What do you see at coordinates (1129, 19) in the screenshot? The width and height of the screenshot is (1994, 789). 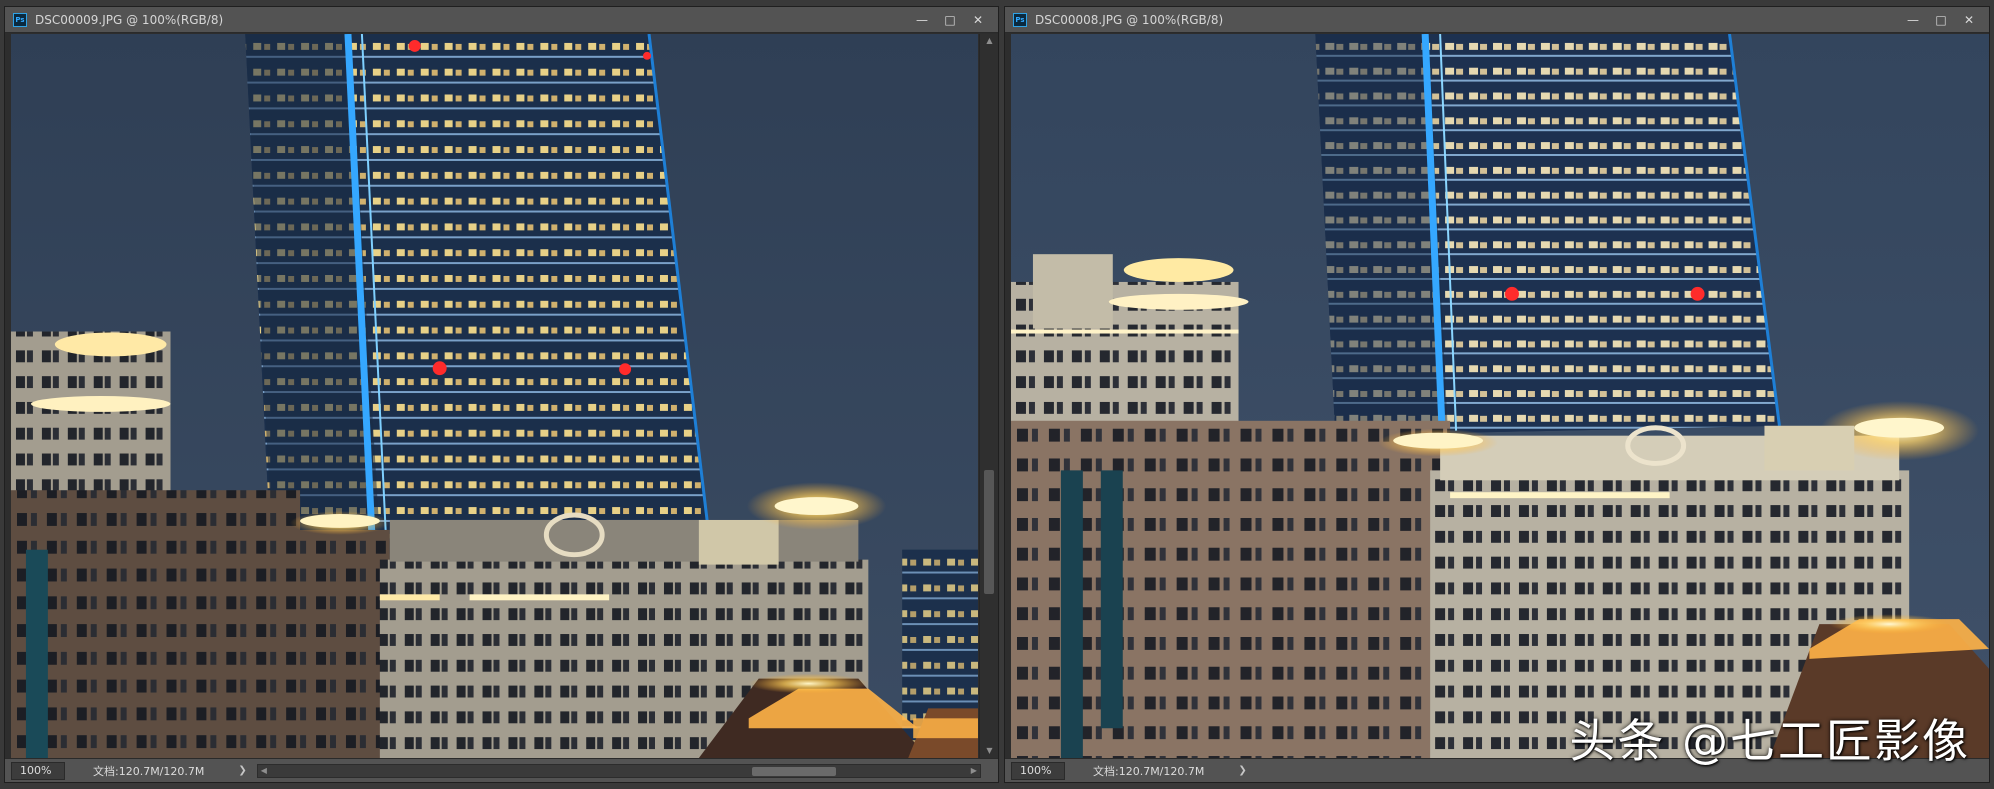 I see `document-title: DSC00008.JPG @ 100%(RGB/8)` at bounding box center [1129, 19].